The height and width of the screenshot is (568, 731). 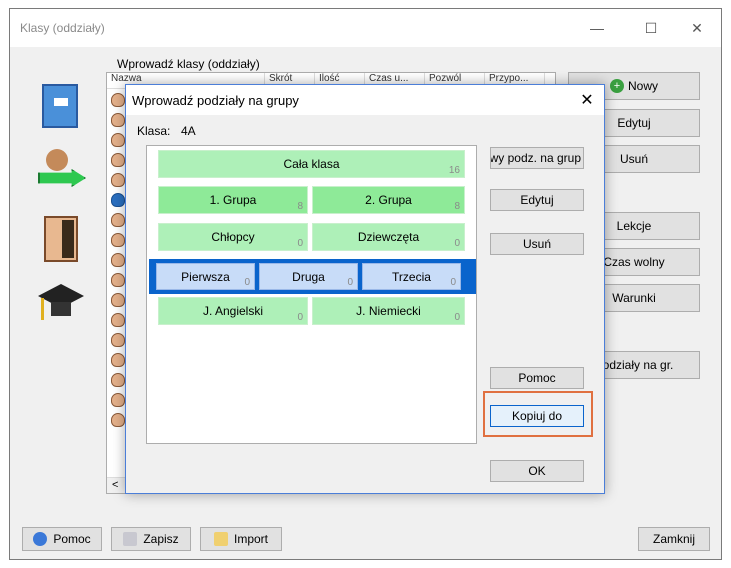 I want to click on group-german: J. Niemiecki 0, so click(x=388, y=311).